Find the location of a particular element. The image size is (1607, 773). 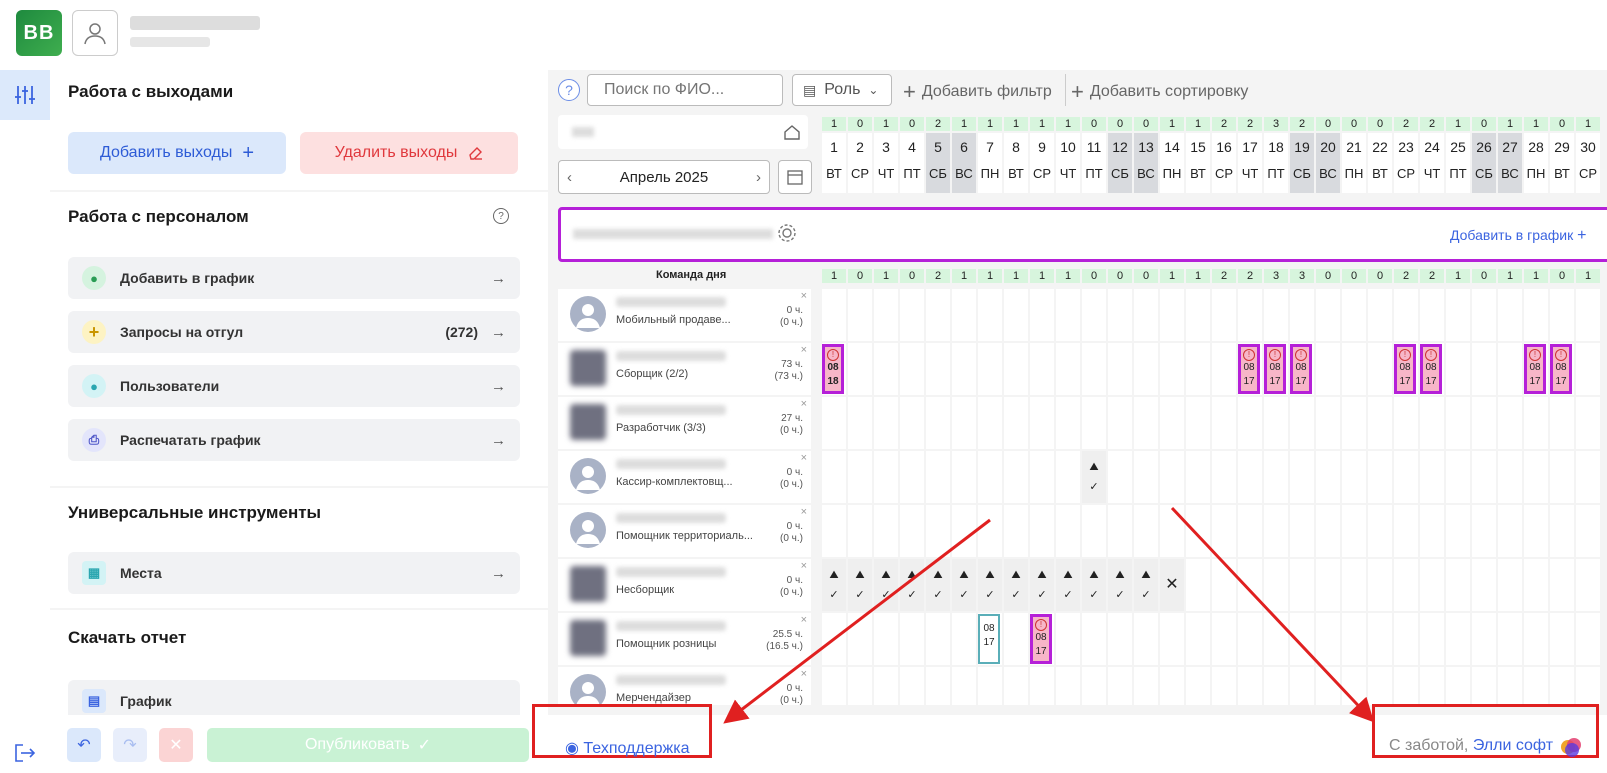

arrow-to-support is located at coordinates (857, 621).